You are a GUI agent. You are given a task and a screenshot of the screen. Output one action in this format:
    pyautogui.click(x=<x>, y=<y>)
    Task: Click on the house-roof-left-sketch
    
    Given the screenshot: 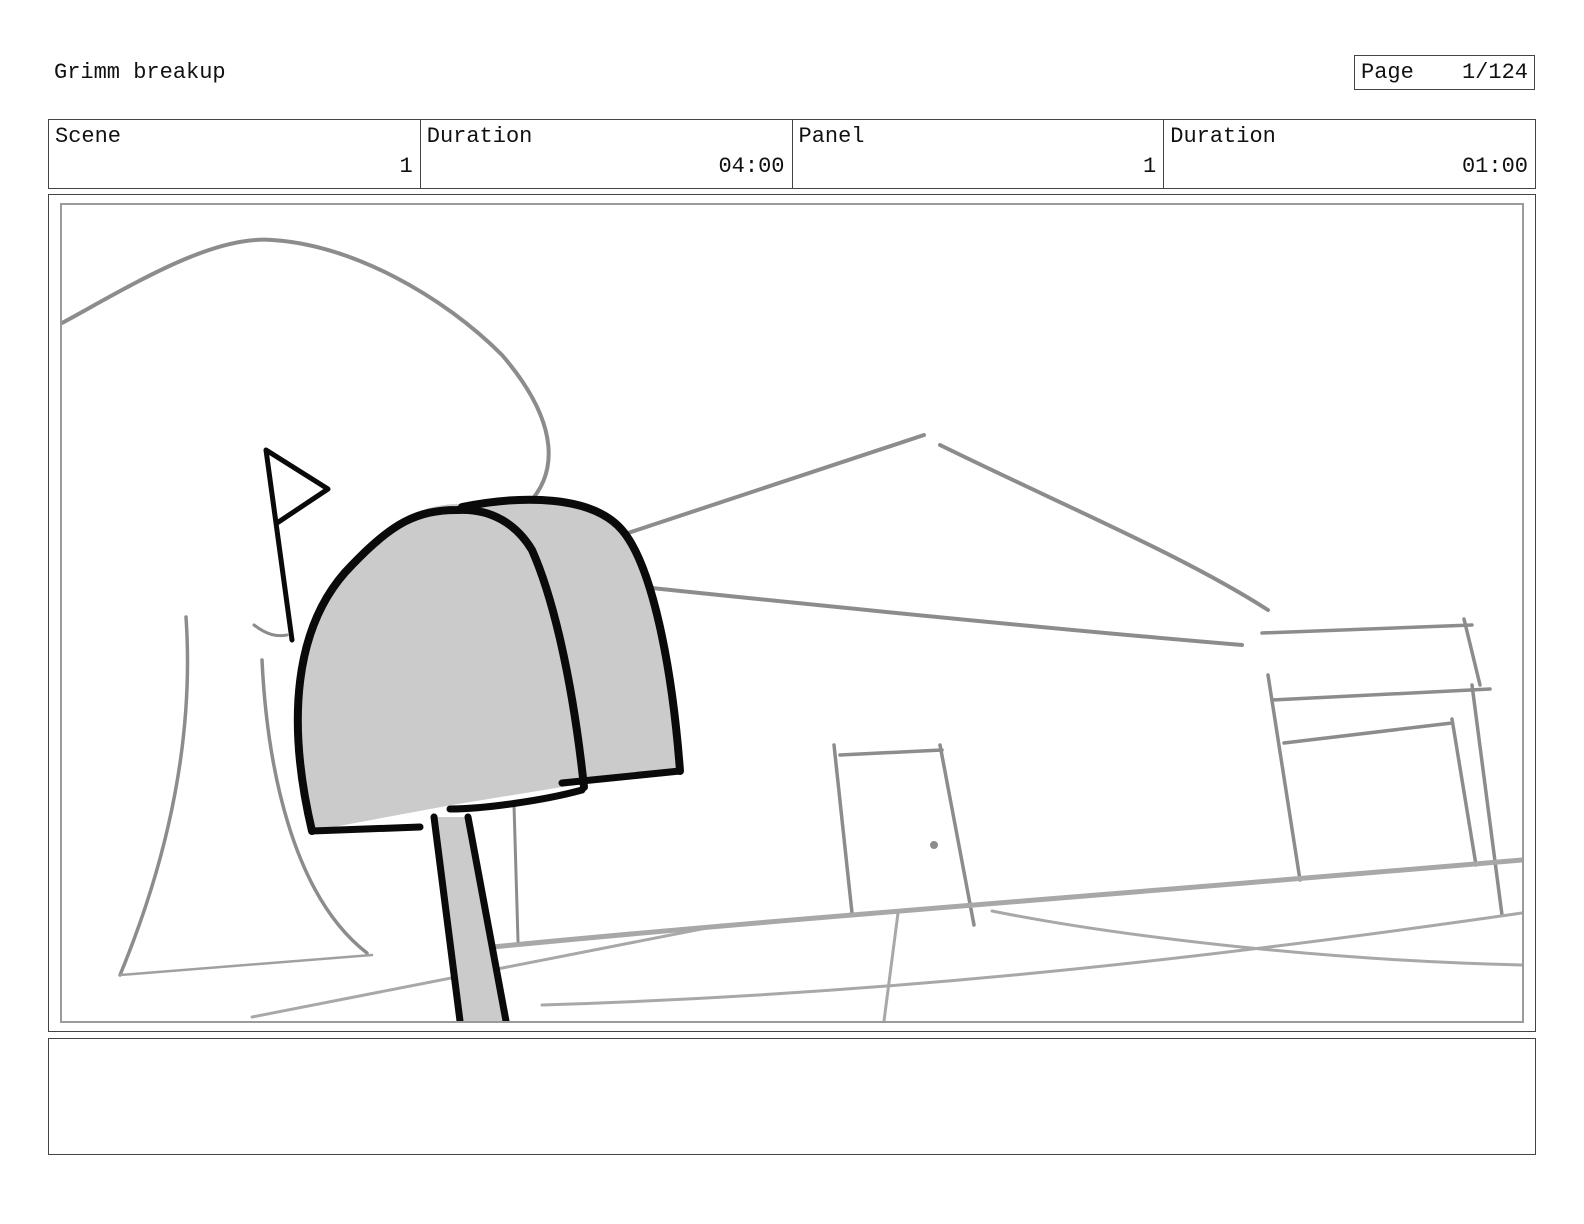 What is the action you would take?
    pyautogui.click(x=773, y=485)
    